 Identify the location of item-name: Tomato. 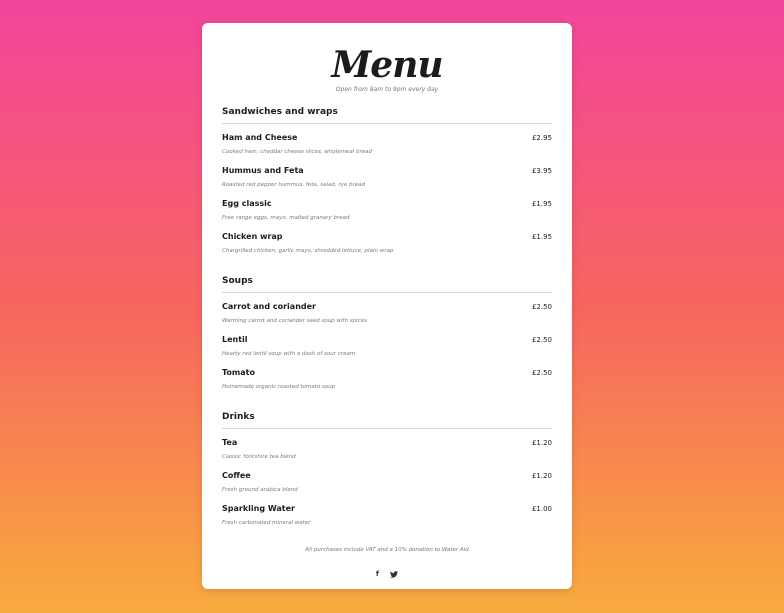
(238, 372).